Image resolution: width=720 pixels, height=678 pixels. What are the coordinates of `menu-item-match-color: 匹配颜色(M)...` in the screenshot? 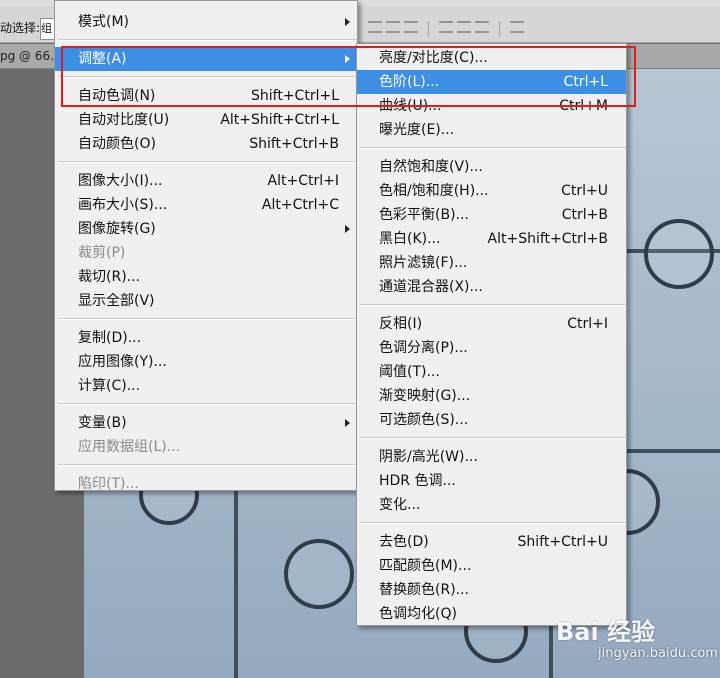 It's located at (491, 566).